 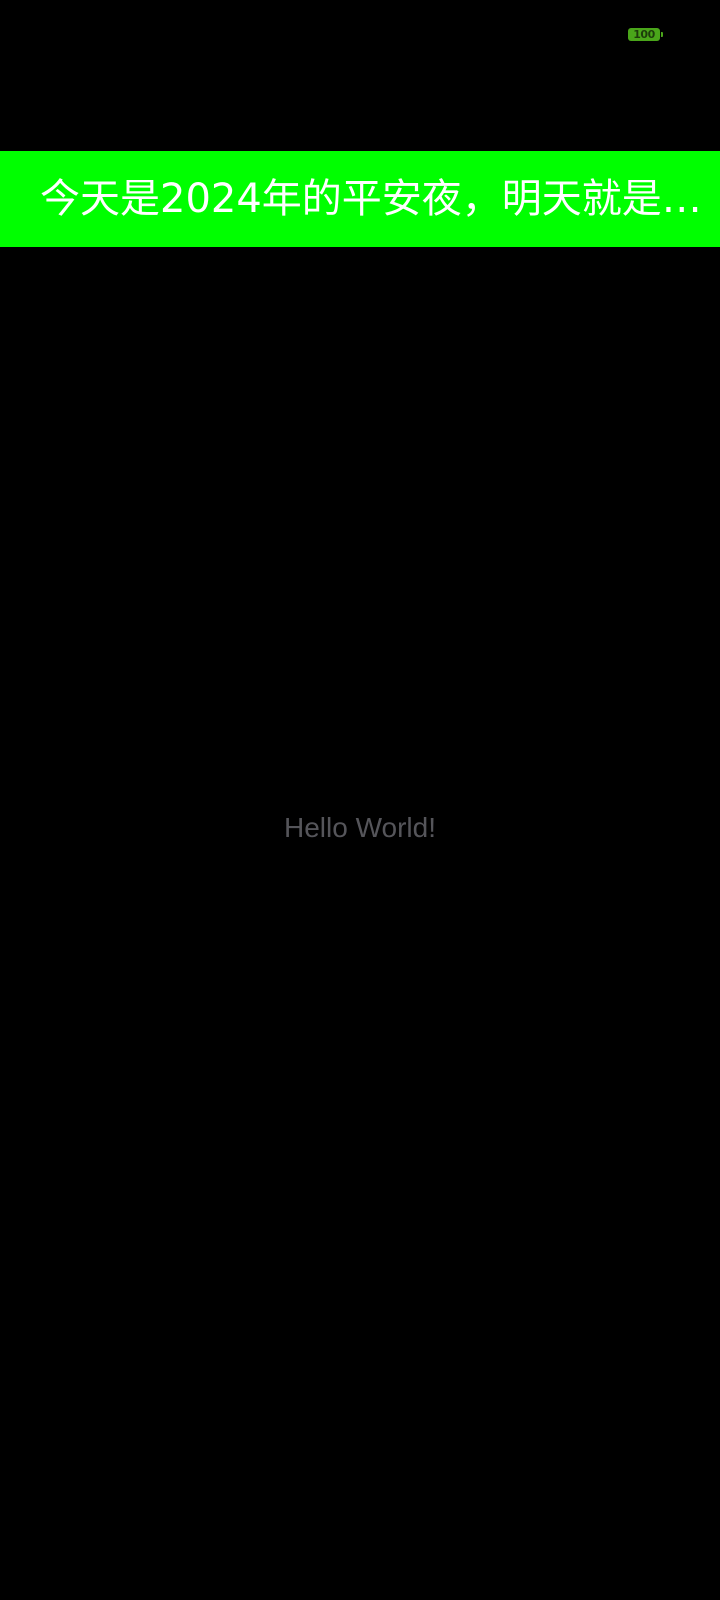 I want to click on status-bar: 100, so click(x=360, y=35).